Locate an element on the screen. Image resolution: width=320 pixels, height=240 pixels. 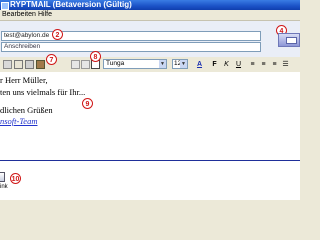
header-panel: test@abylon.de Anschreiben is located at coordinates (150, 39).